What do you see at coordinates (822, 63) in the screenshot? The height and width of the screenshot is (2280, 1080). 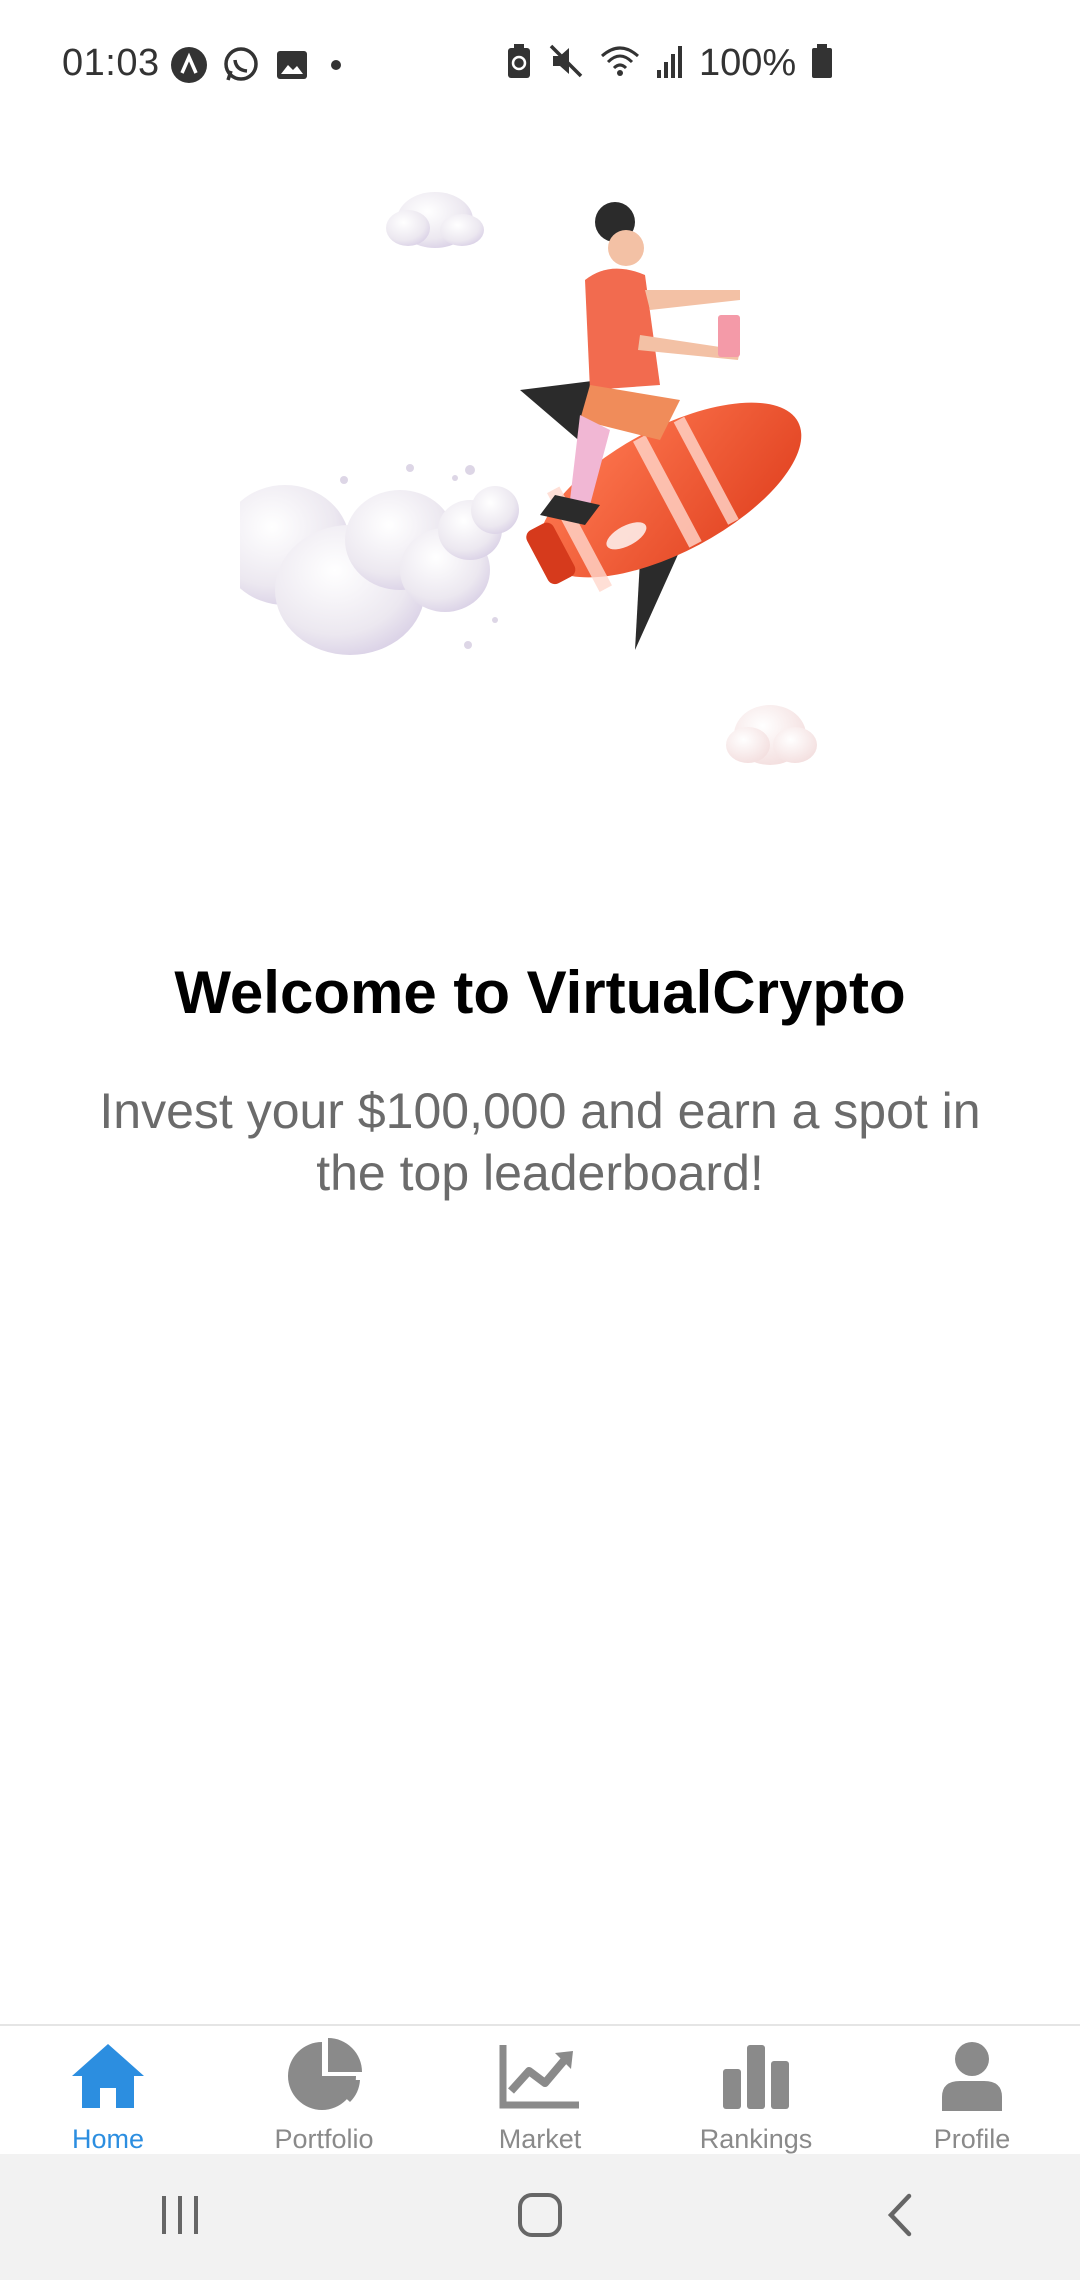 I see `battery-icon` at bounding box center [822, 63].